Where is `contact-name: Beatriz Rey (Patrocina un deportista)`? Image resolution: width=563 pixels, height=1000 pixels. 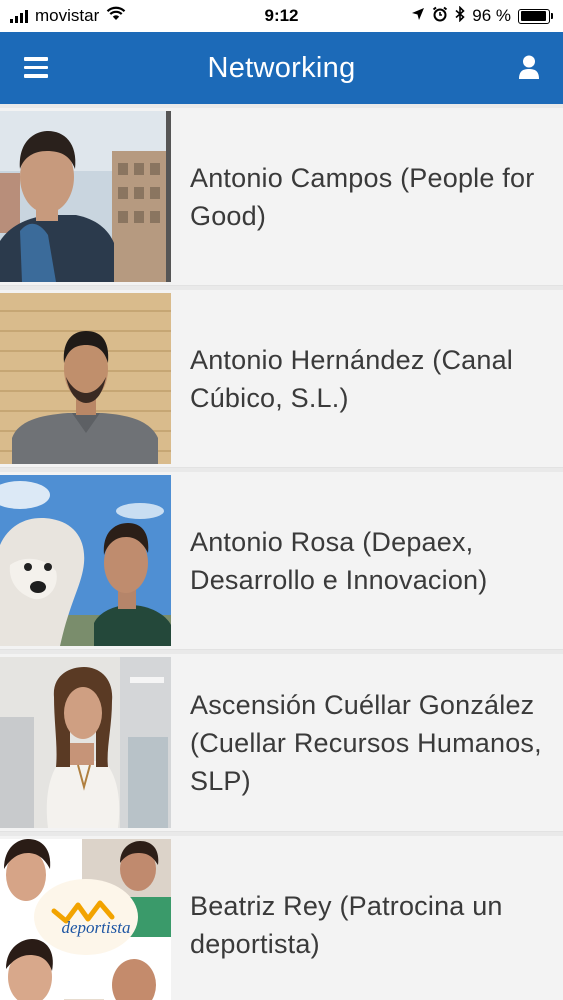
contact-name: Beatriz Rey (Patrocina un deportista) is located at coordinates (346, 924).